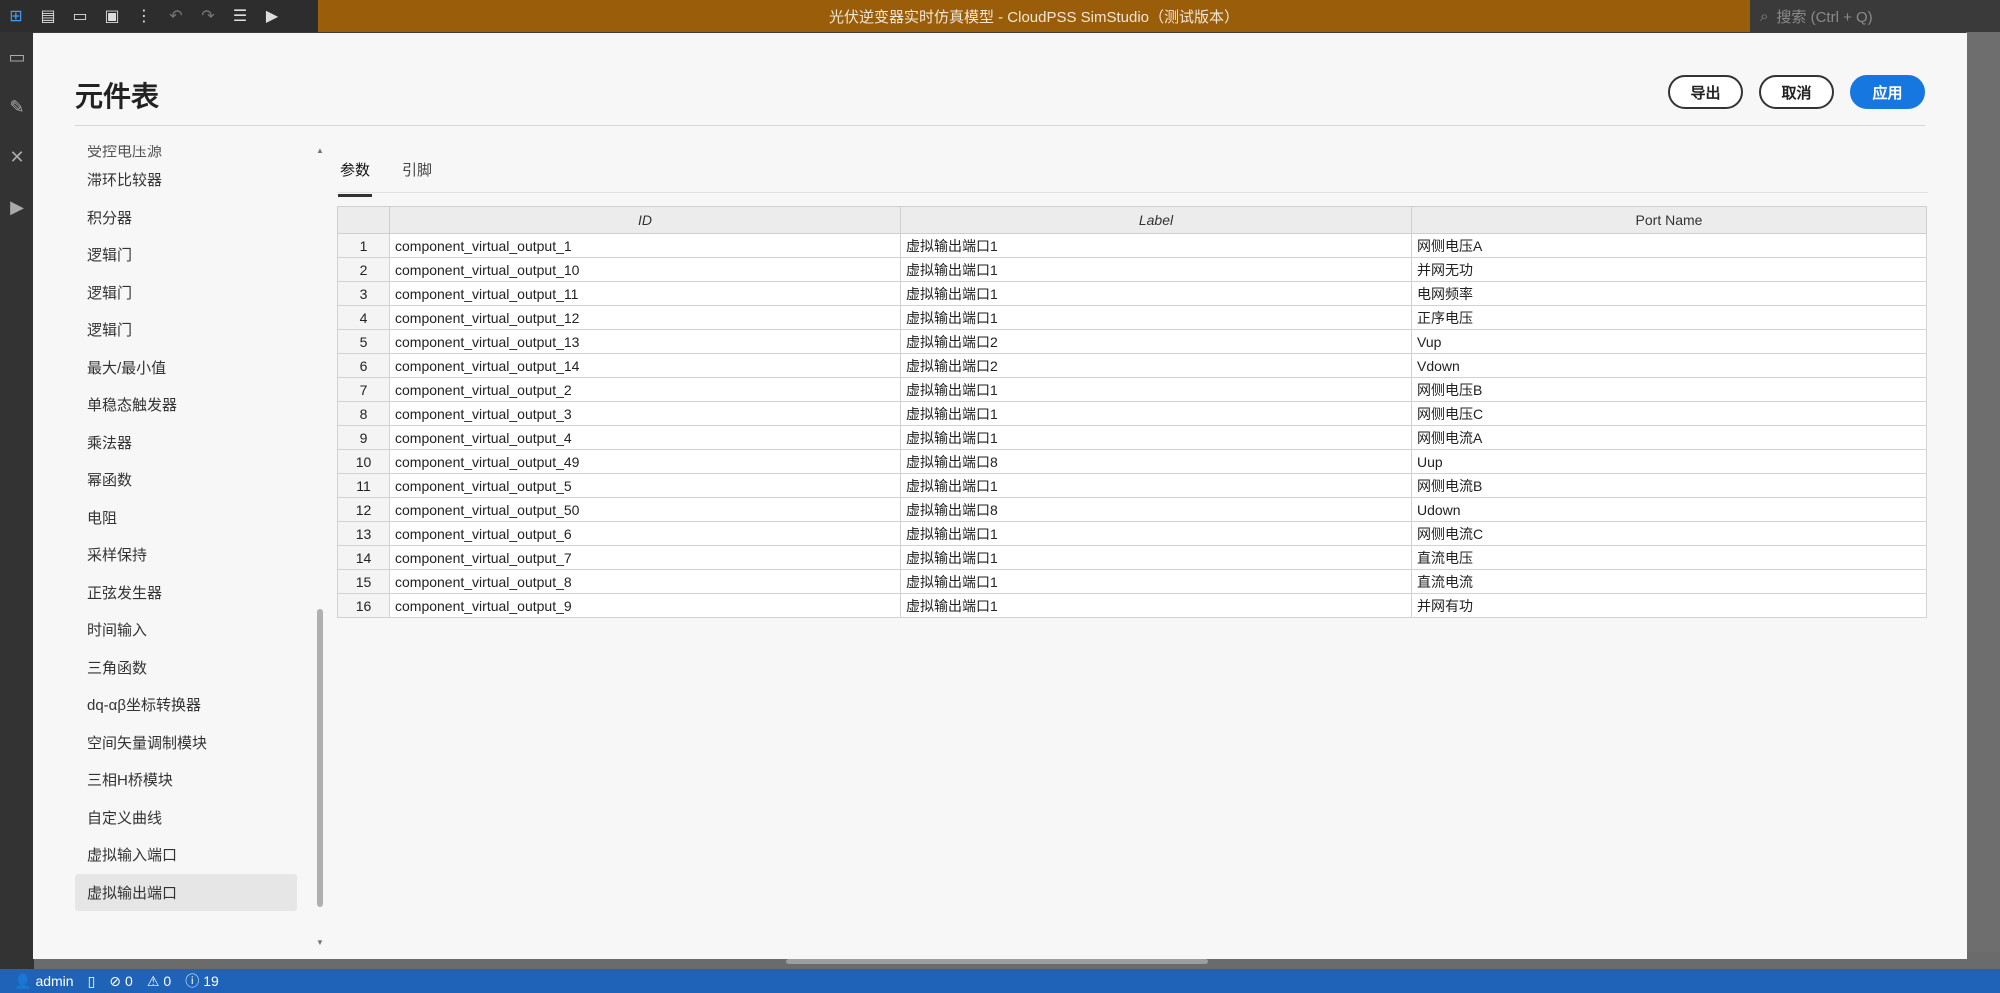  What do you see at coordinates (186, 818) in the screenshot?
I see `list-item: 自定义曲线` at bounding box center [186, 818].